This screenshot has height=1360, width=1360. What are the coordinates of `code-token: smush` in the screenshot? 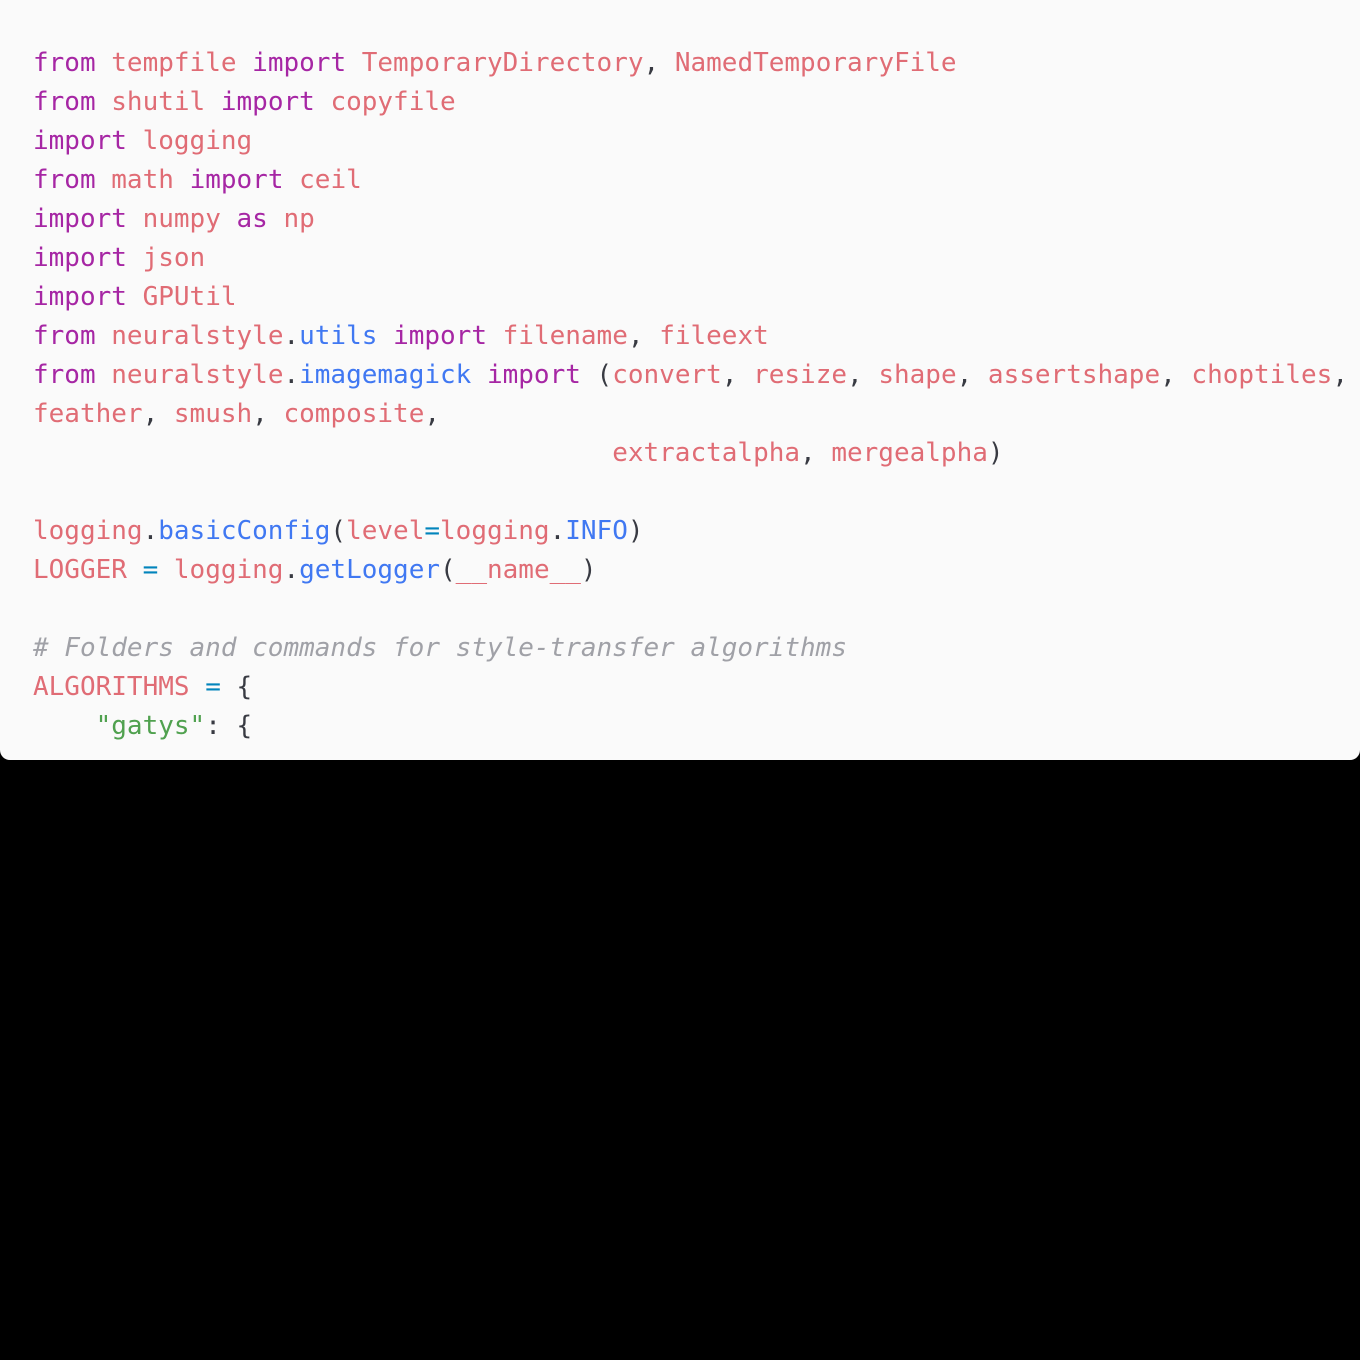 It's located at (213, 414).